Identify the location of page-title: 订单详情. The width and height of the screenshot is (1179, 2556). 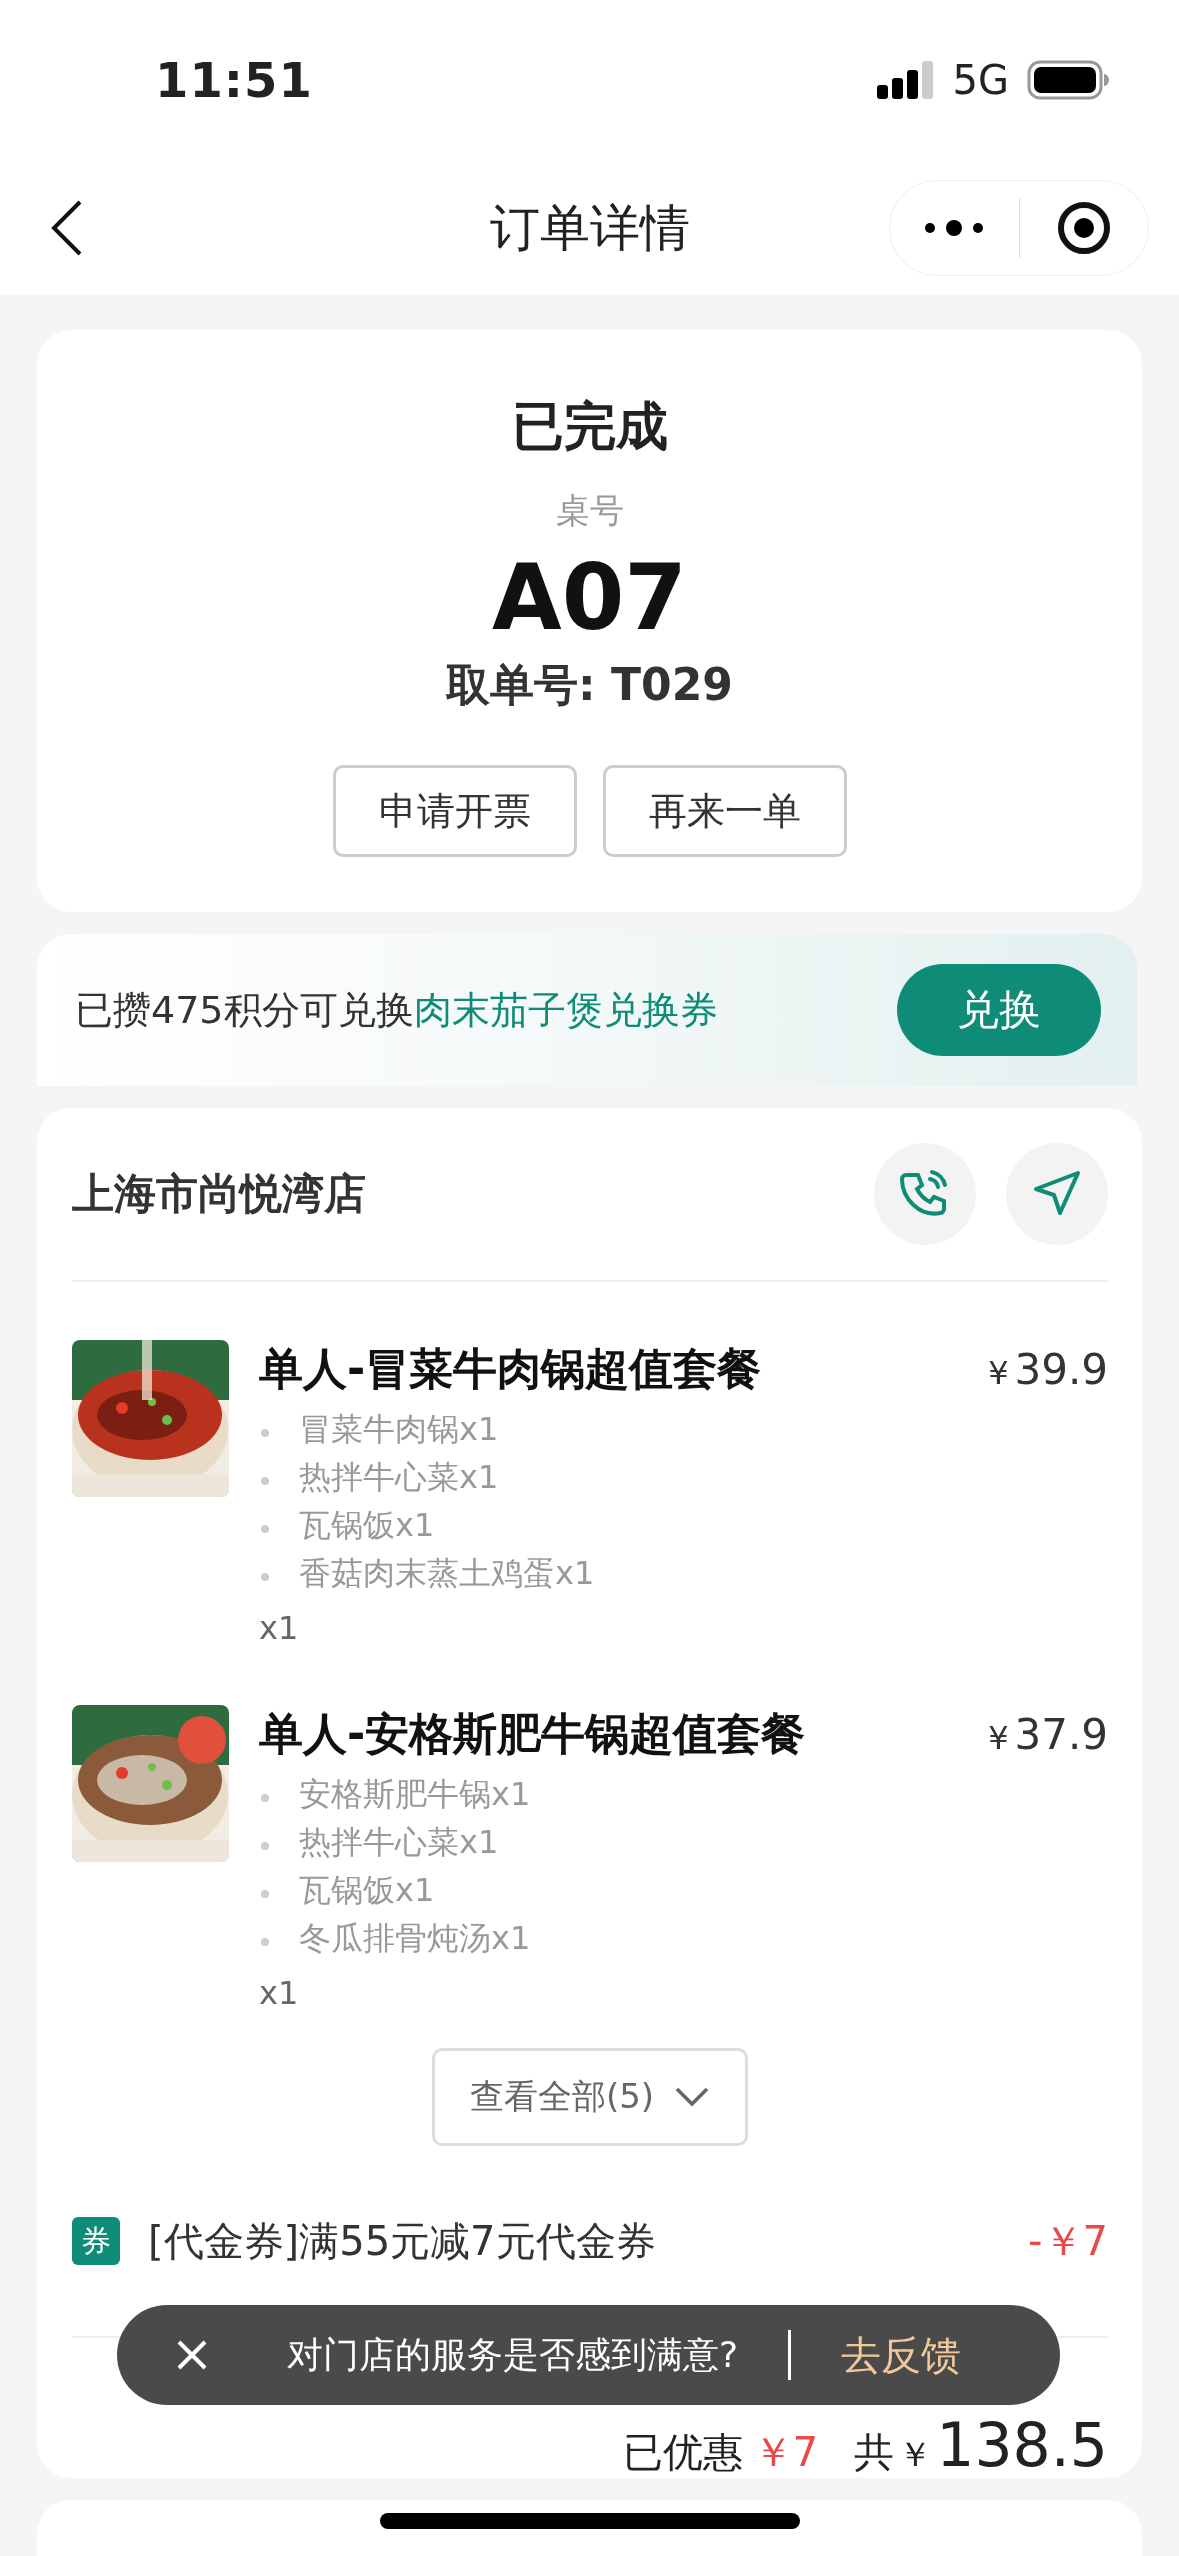
(589, 227).